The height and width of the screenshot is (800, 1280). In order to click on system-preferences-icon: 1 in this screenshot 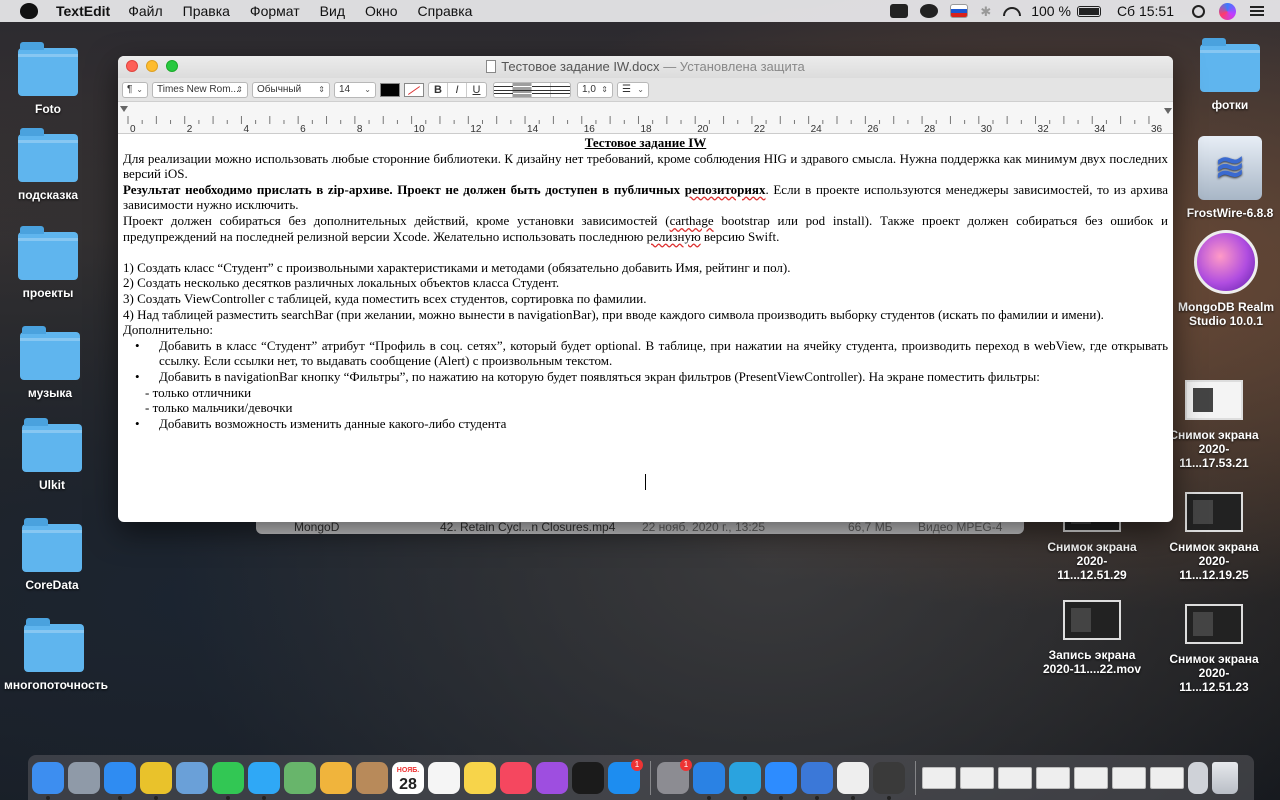, I will do `click(674, 776)`.